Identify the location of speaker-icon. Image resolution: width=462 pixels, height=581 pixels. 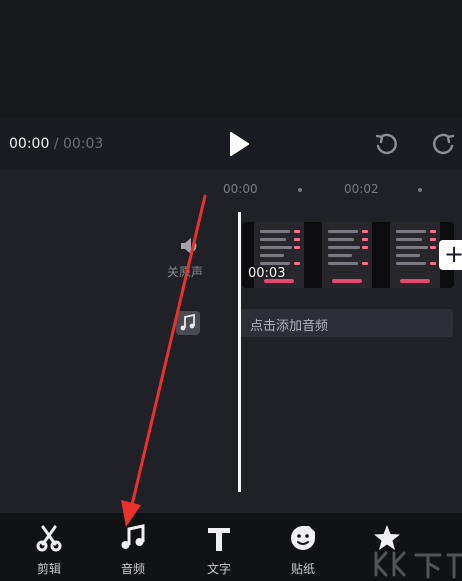
(189, 246).